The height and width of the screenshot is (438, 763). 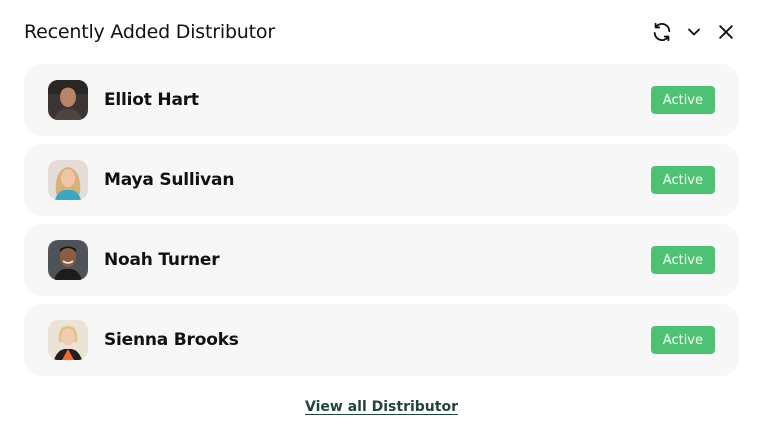 I want to click on chevron-down-icon, so click(x=694, y=32).